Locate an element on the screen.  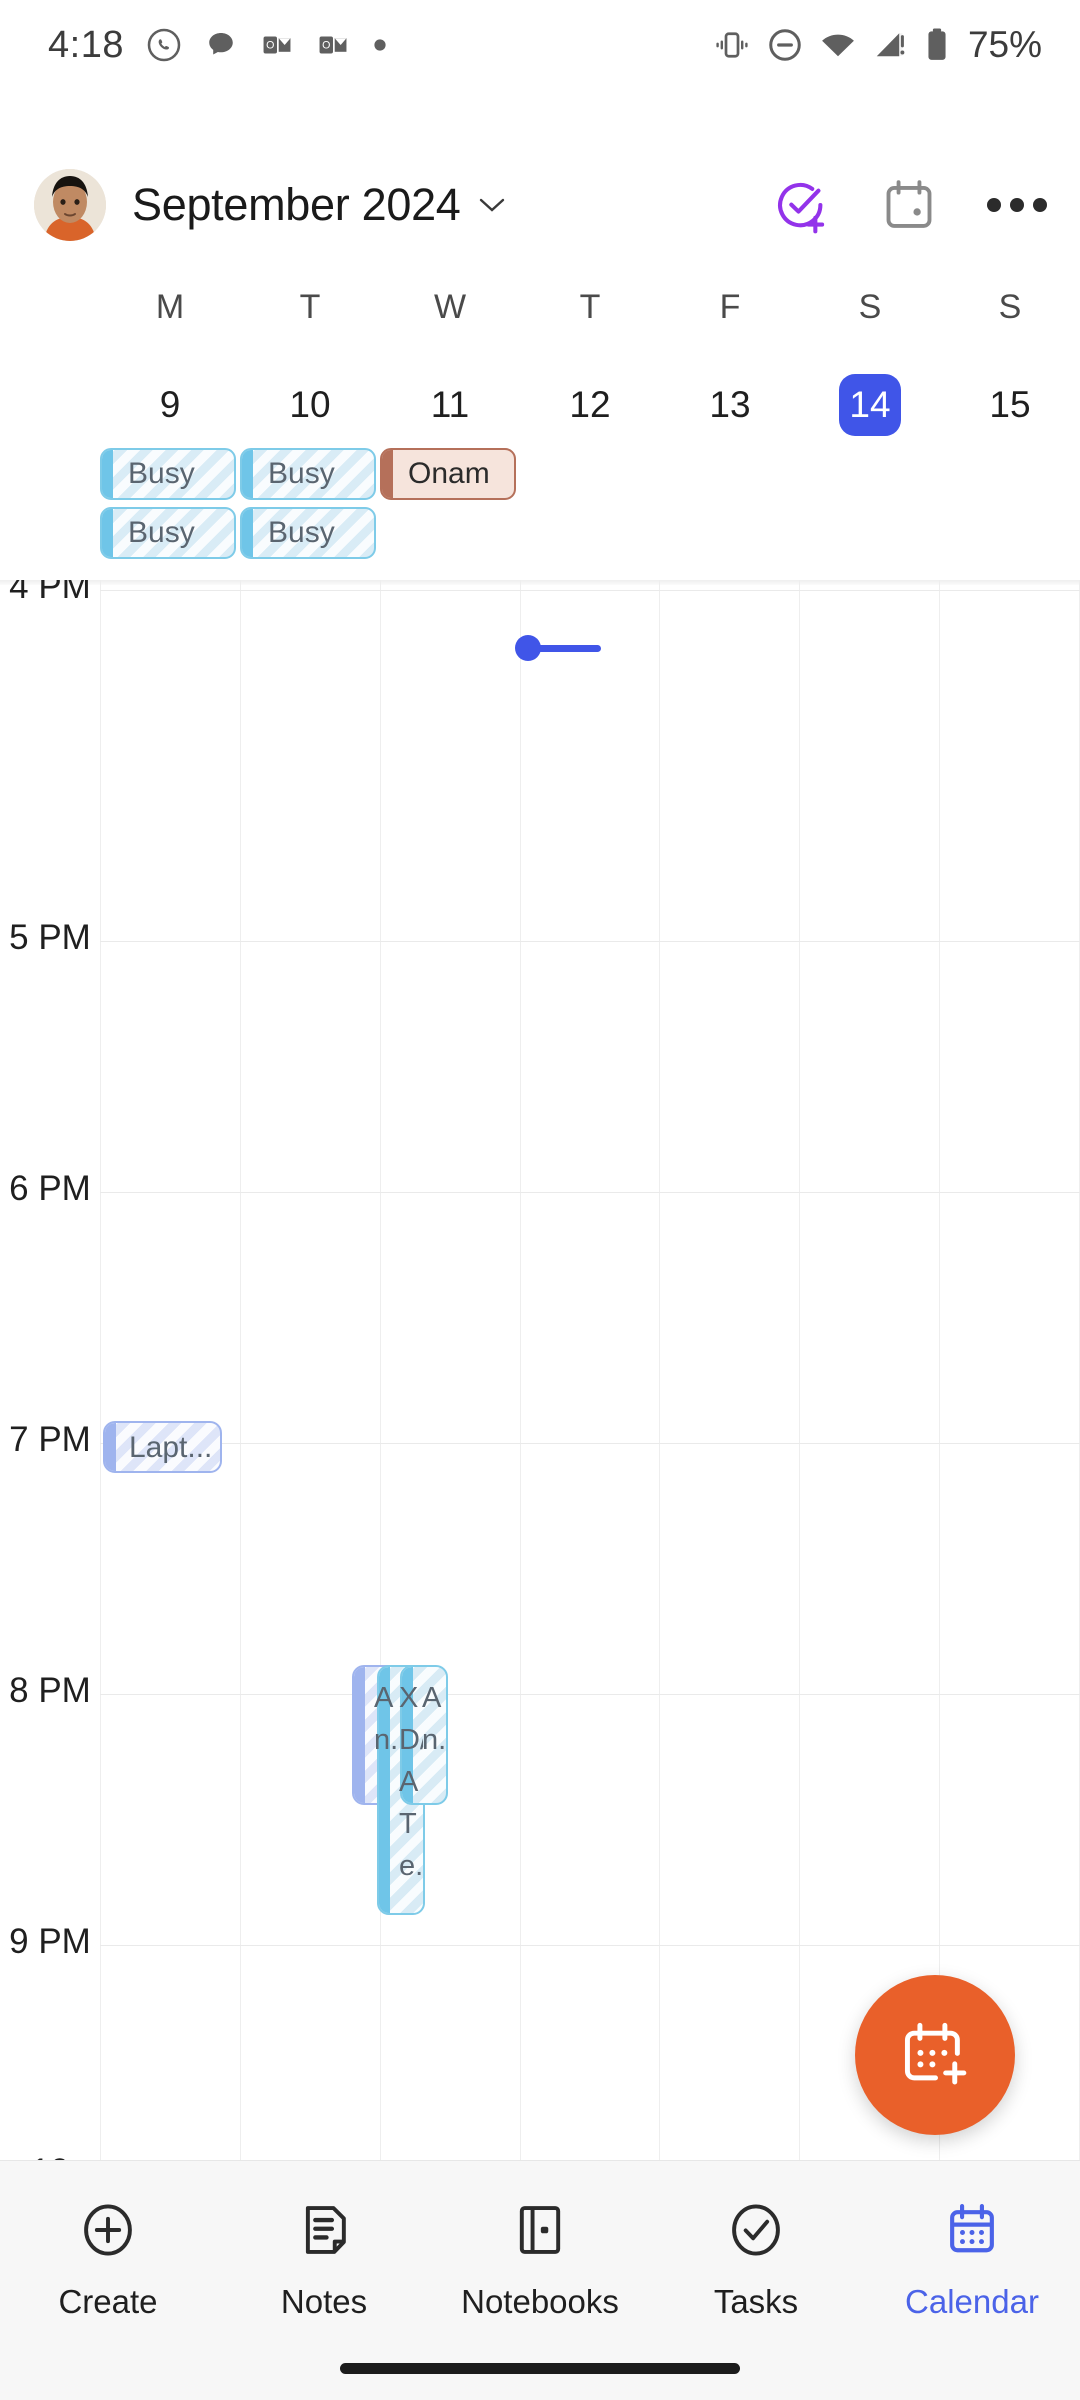
create-event-fab is located at coordinates (935, 2055).